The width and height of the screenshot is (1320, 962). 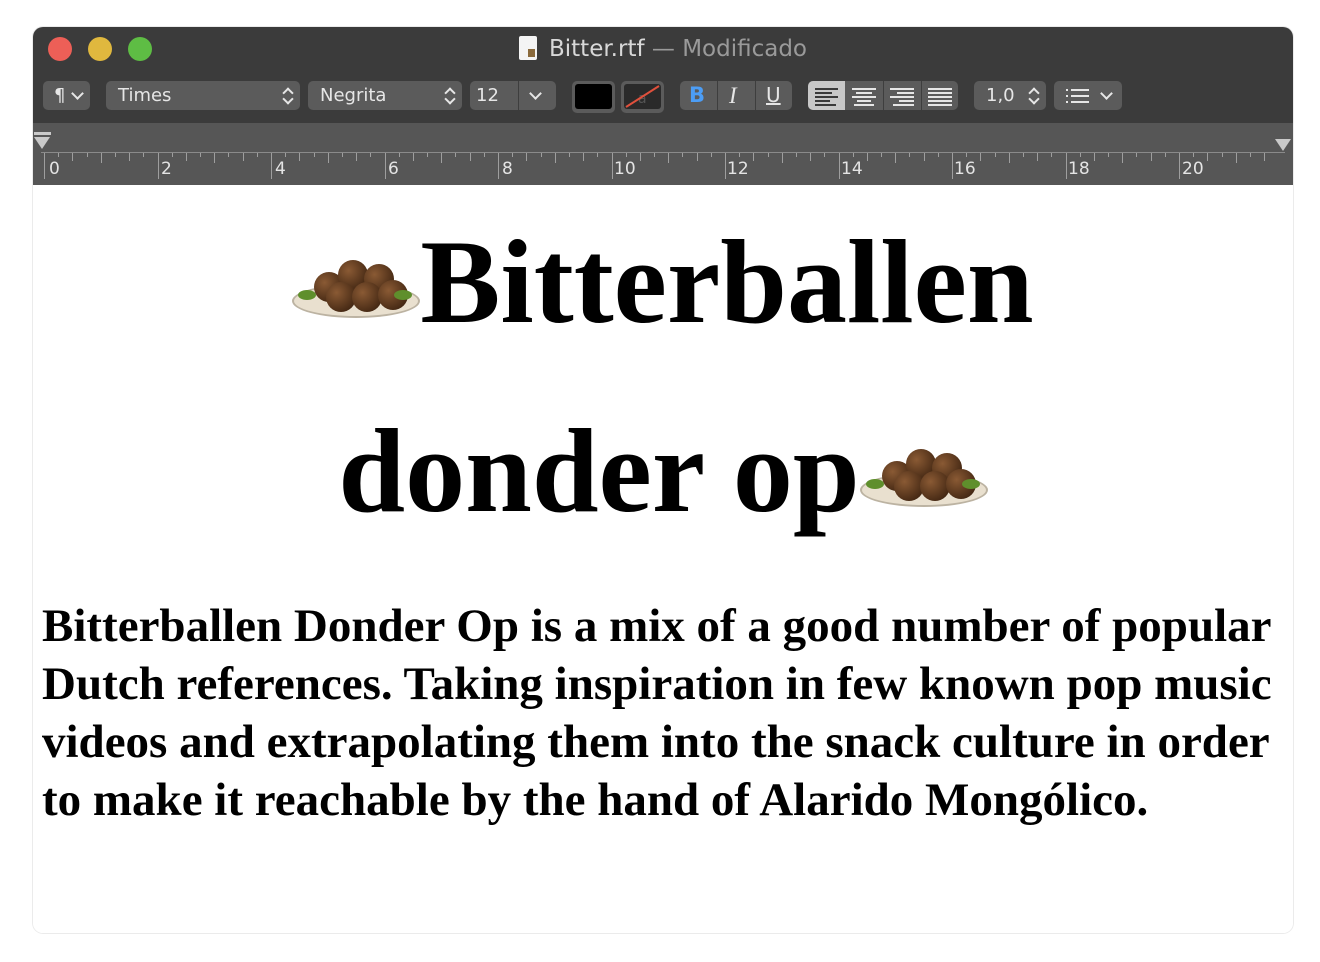 What do you see at coordinates (145, 95) in the screenshot?
I see `font-family-value: Times` at bounding box center [145, 95].